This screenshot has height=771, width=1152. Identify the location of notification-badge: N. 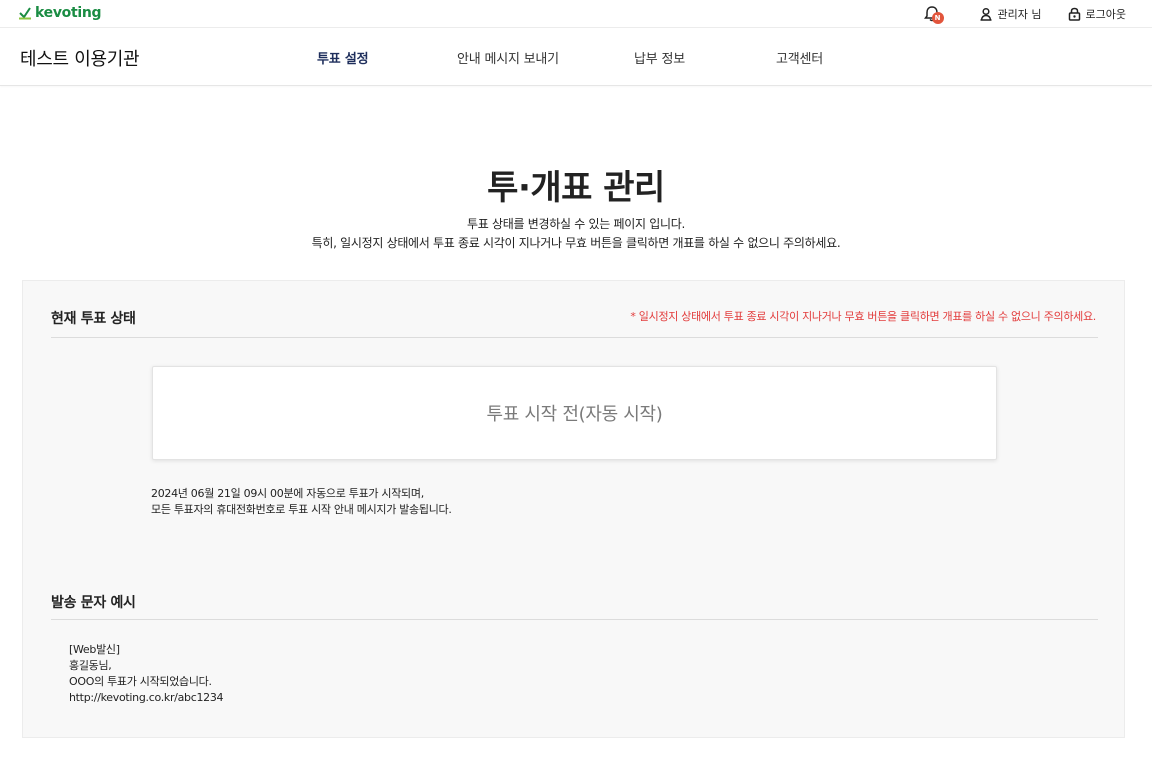
(937, 18).